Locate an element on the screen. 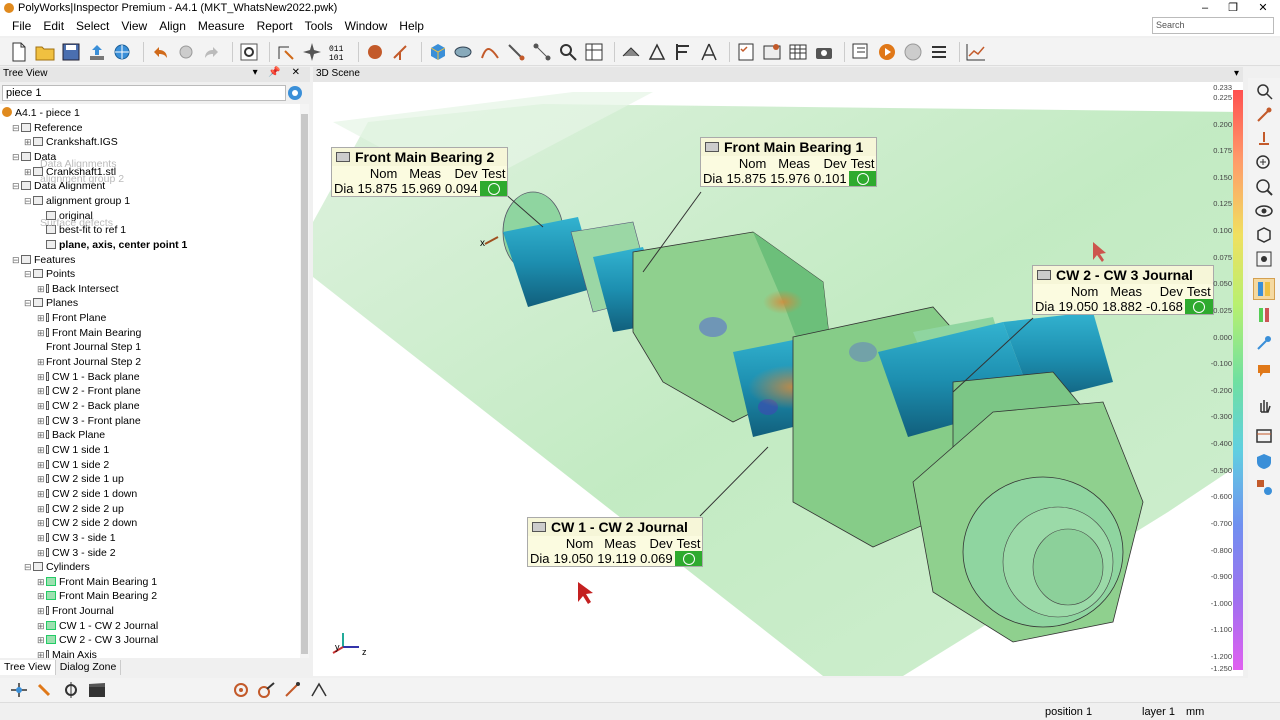  chart-icon is located at coordinates (976, 52).